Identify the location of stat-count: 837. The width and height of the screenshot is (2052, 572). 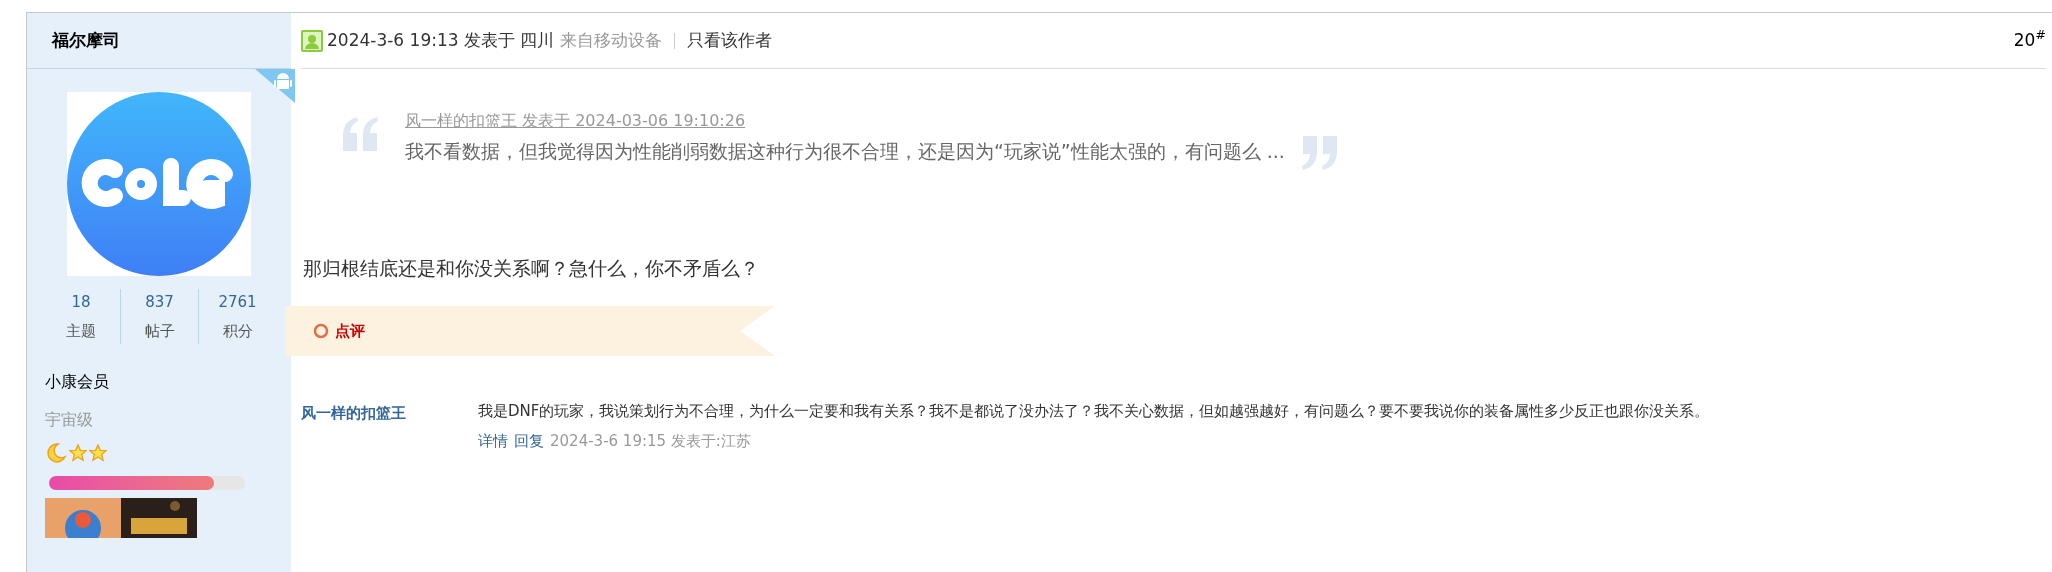
(159, 302).